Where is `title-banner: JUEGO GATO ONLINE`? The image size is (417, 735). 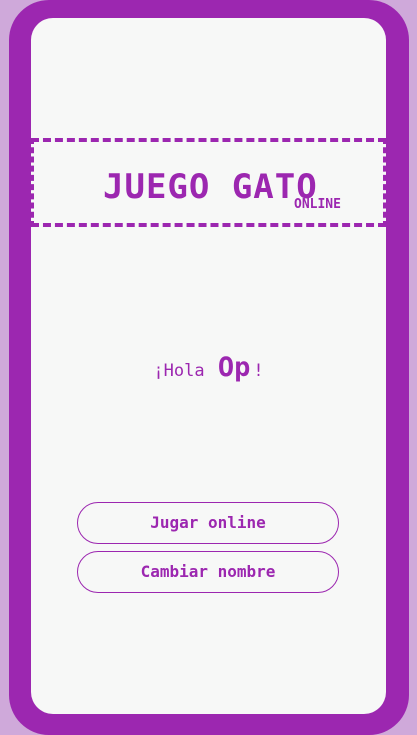
title-banner: JUEGO GATO ONLINE is located at coordinates (208, 182).